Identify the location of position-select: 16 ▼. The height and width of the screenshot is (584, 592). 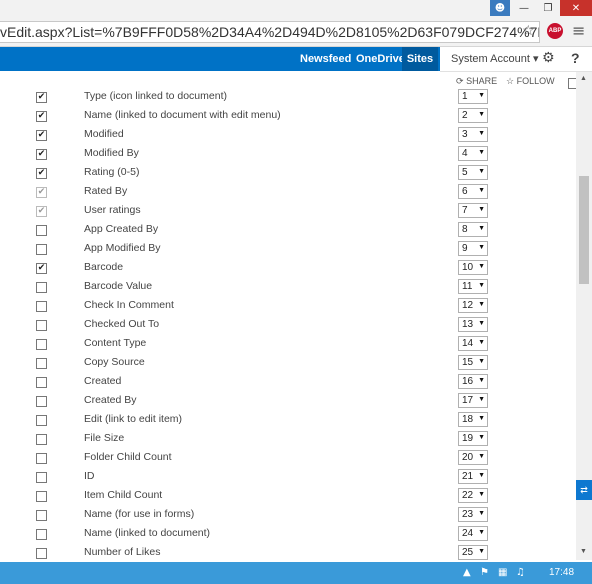
(473, 381).